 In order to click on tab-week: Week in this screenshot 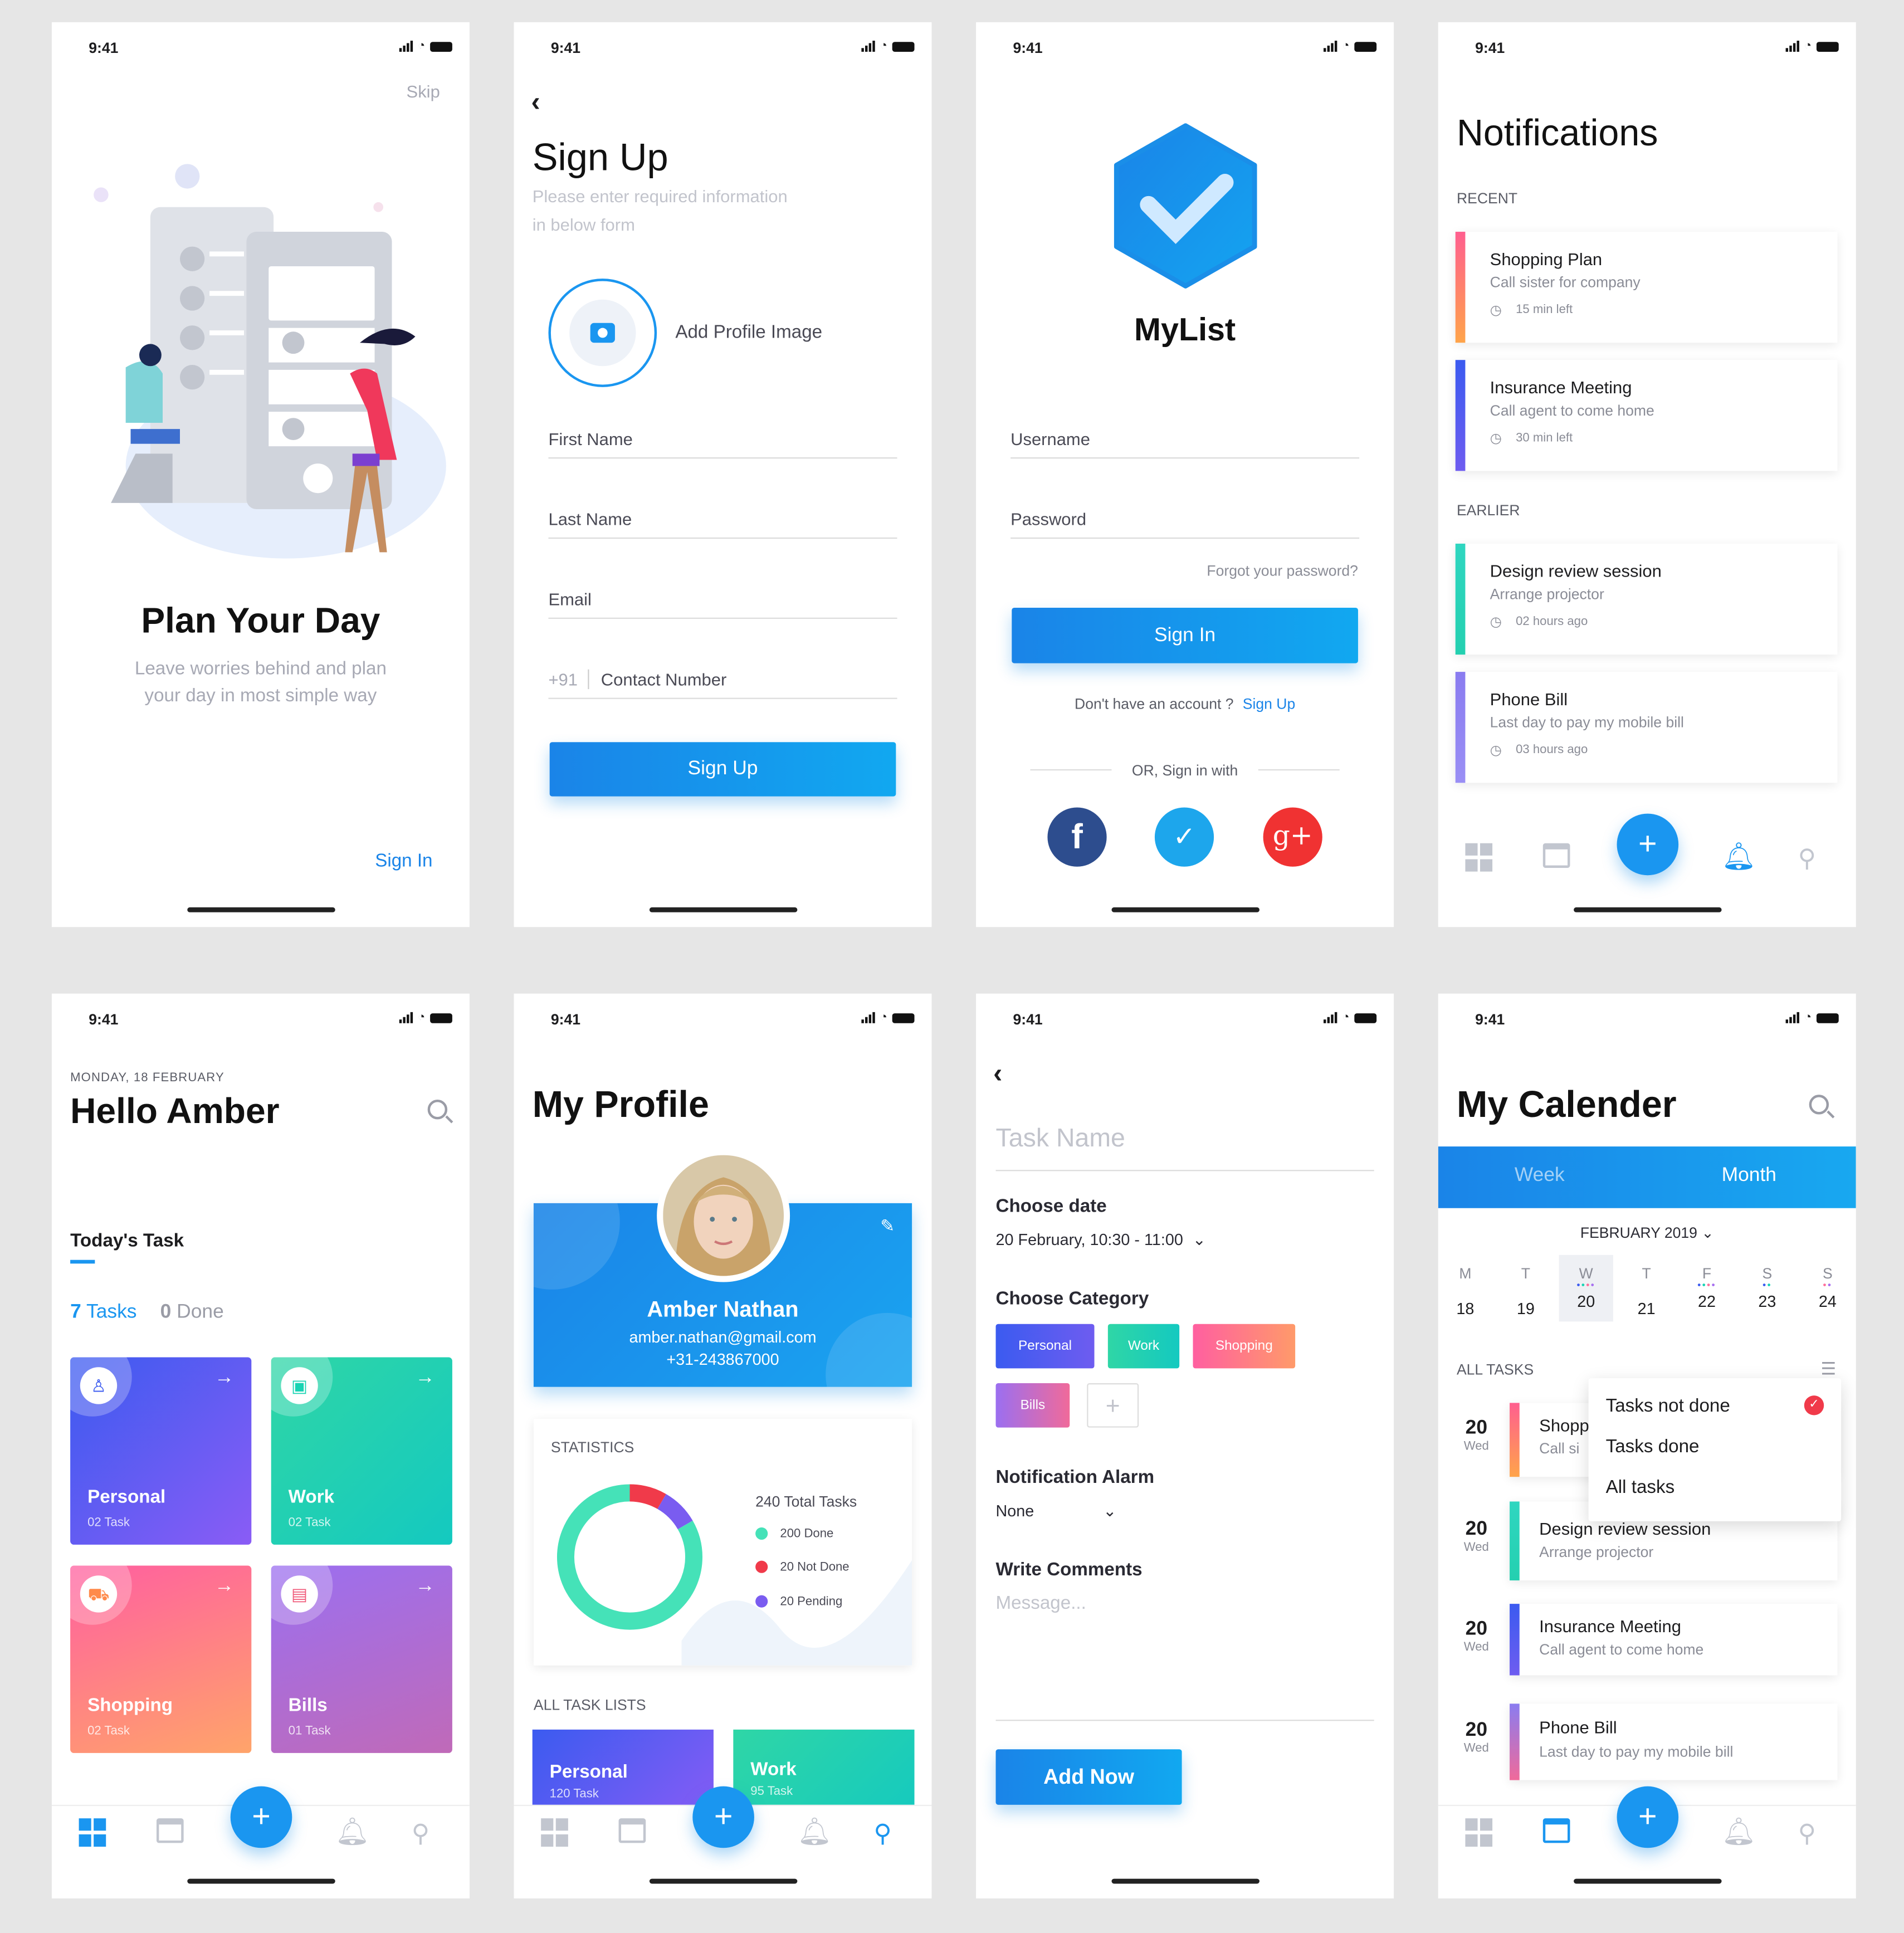, I will do `click(1540, 1176)`.